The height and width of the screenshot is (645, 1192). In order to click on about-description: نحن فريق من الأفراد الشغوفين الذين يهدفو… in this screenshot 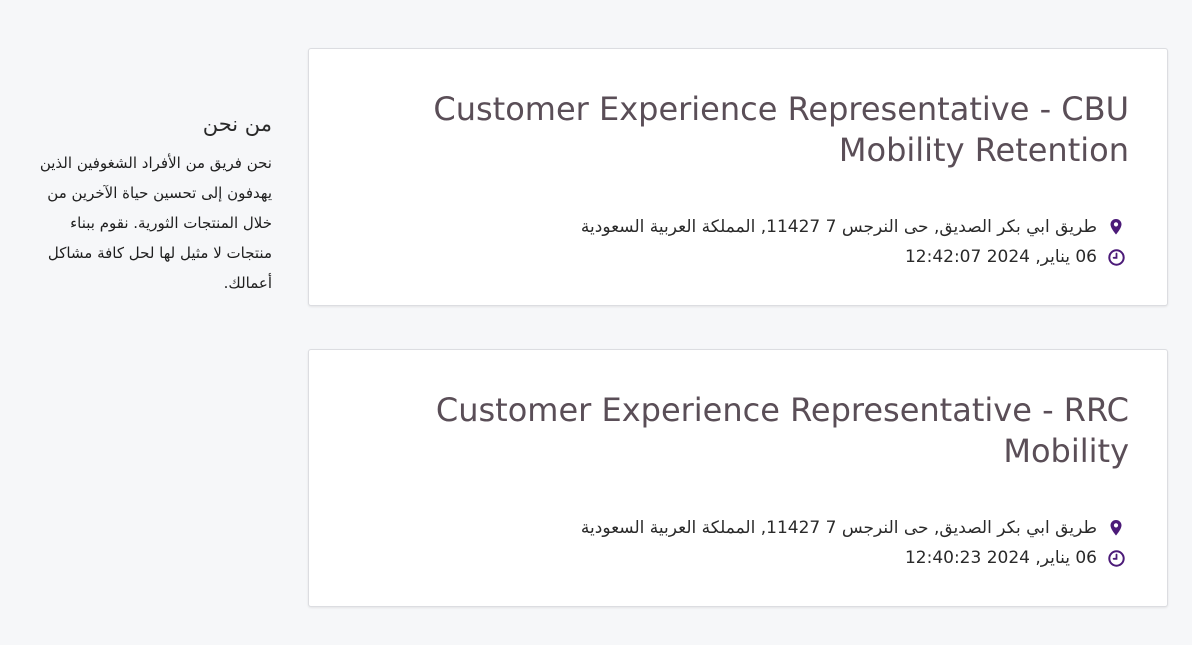, I will do `click(155, 223)`.